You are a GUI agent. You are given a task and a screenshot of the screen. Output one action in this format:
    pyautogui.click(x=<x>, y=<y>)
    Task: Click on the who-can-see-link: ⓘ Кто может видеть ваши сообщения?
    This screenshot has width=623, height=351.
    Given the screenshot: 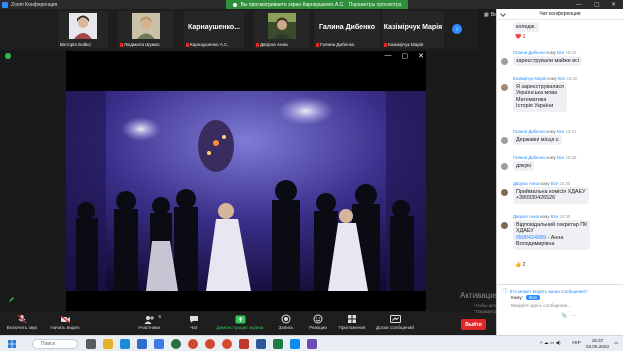 What is the action you would take?
    pyautogui.click(x=545, y=291)
    